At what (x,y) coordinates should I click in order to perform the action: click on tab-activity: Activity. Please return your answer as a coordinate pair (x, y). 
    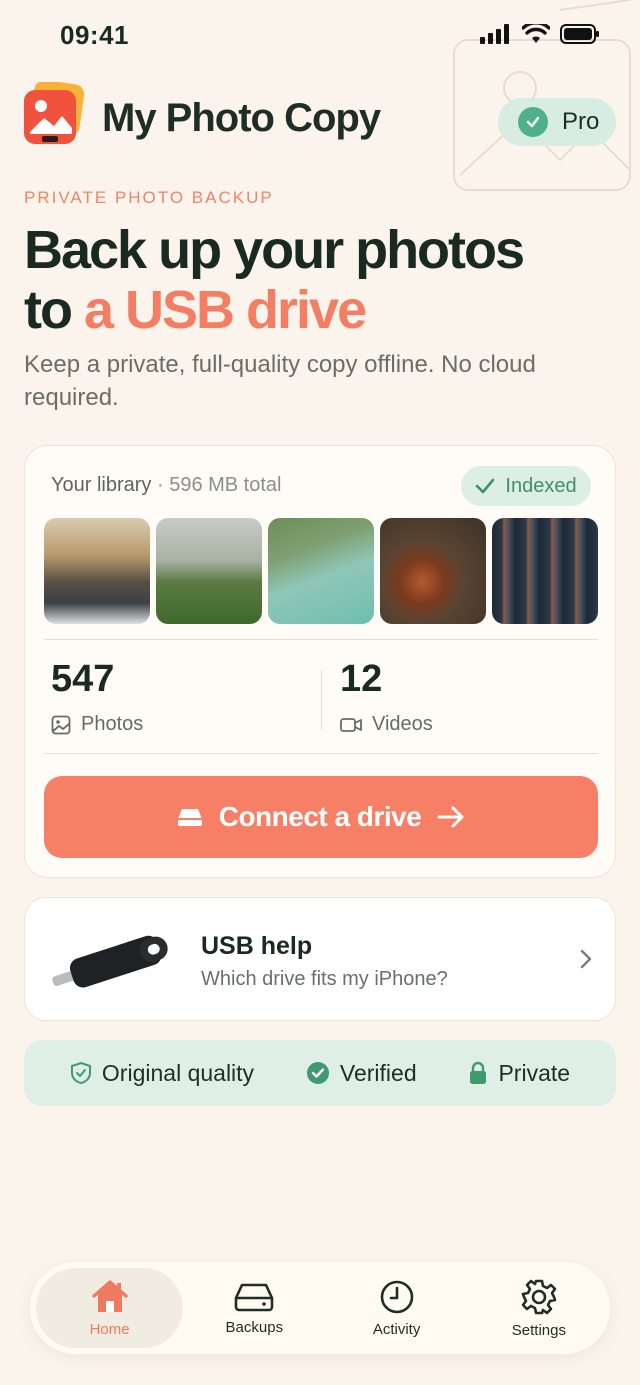
    Looking at the image, I should click on (396, 1308).